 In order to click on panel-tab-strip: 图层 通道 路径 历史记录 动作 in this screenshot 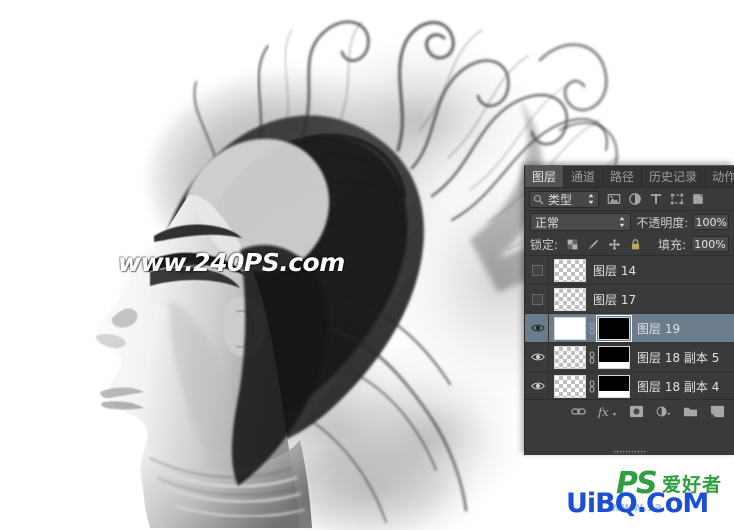, I will do `click(629, 177)`.